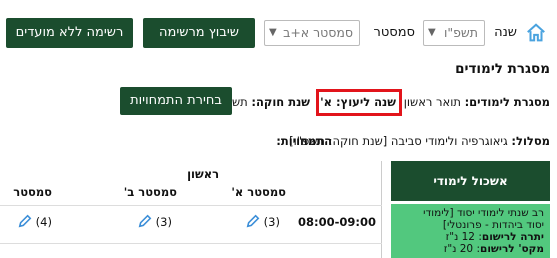 The image size is (557, 258). I want to click on frame-title: מסגרת לימודים, so click(502, 69).